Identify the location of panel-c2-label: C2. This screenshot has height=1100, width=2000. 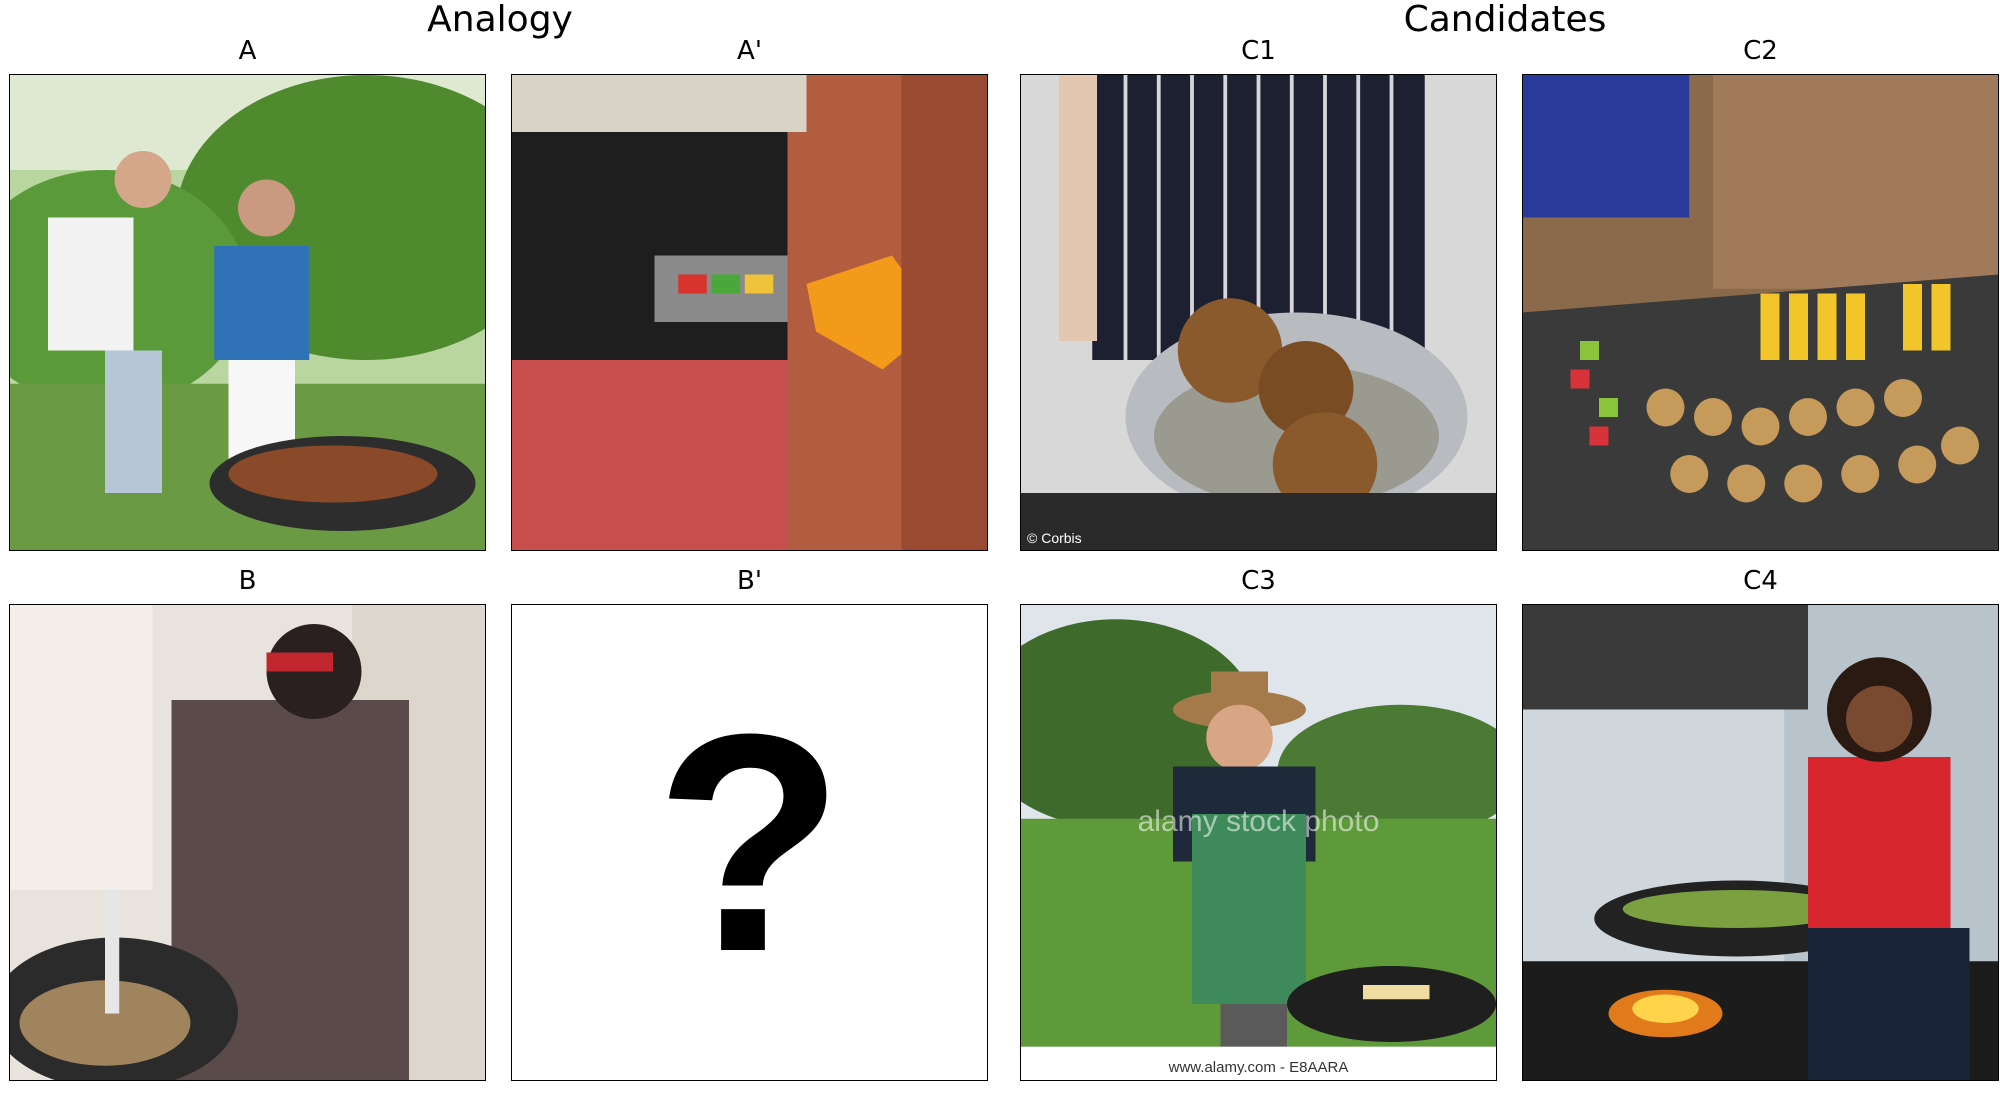
(1760, 51).